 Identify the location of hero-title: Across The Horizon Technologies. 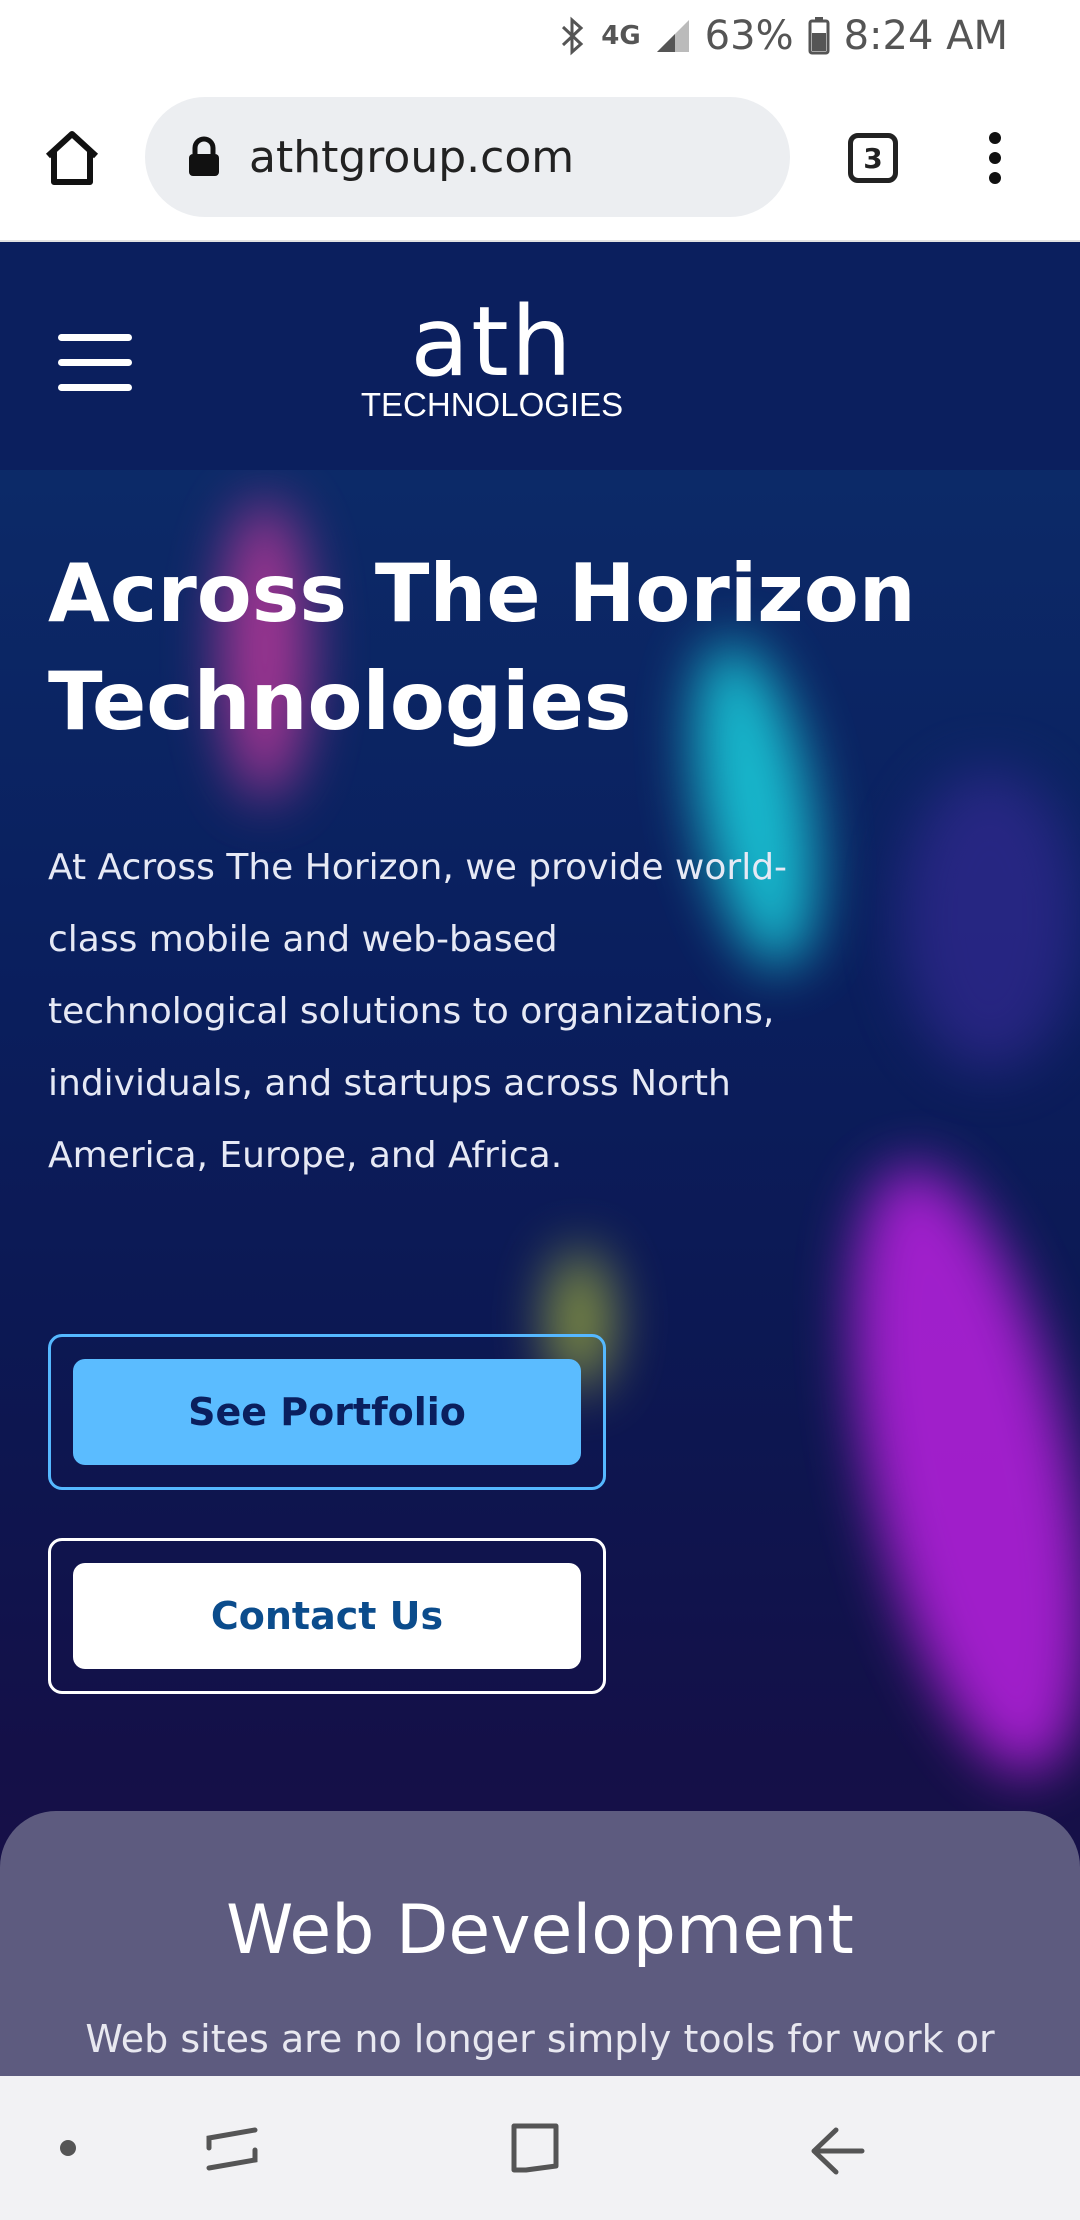
(482, 647).